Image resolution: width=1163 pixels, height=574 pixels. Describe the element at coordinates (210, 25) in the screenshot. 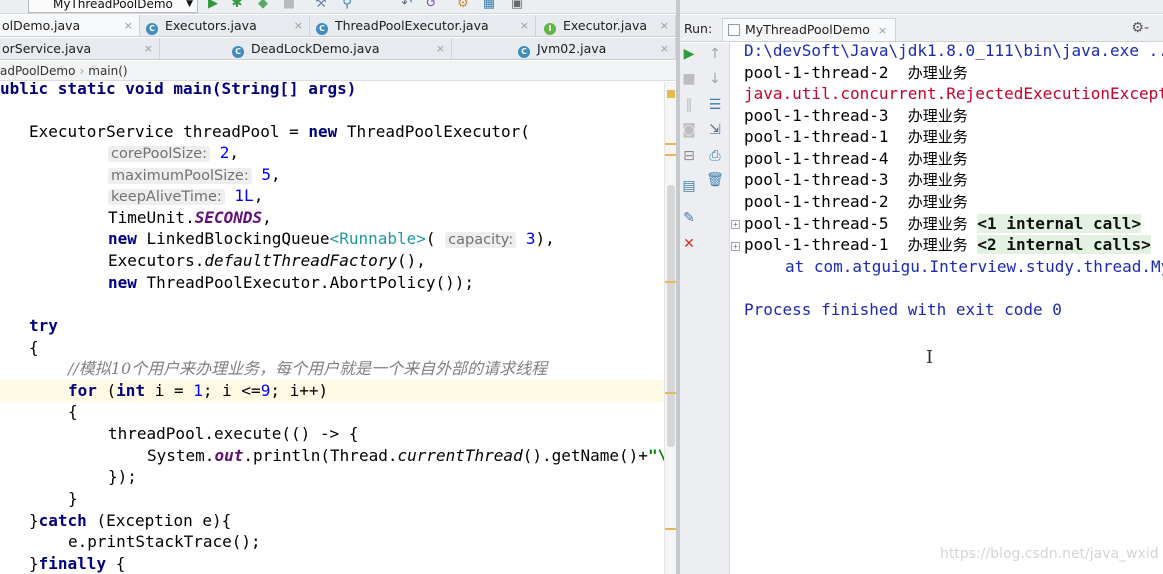

I see `tab-label: Executors.java` at that location.